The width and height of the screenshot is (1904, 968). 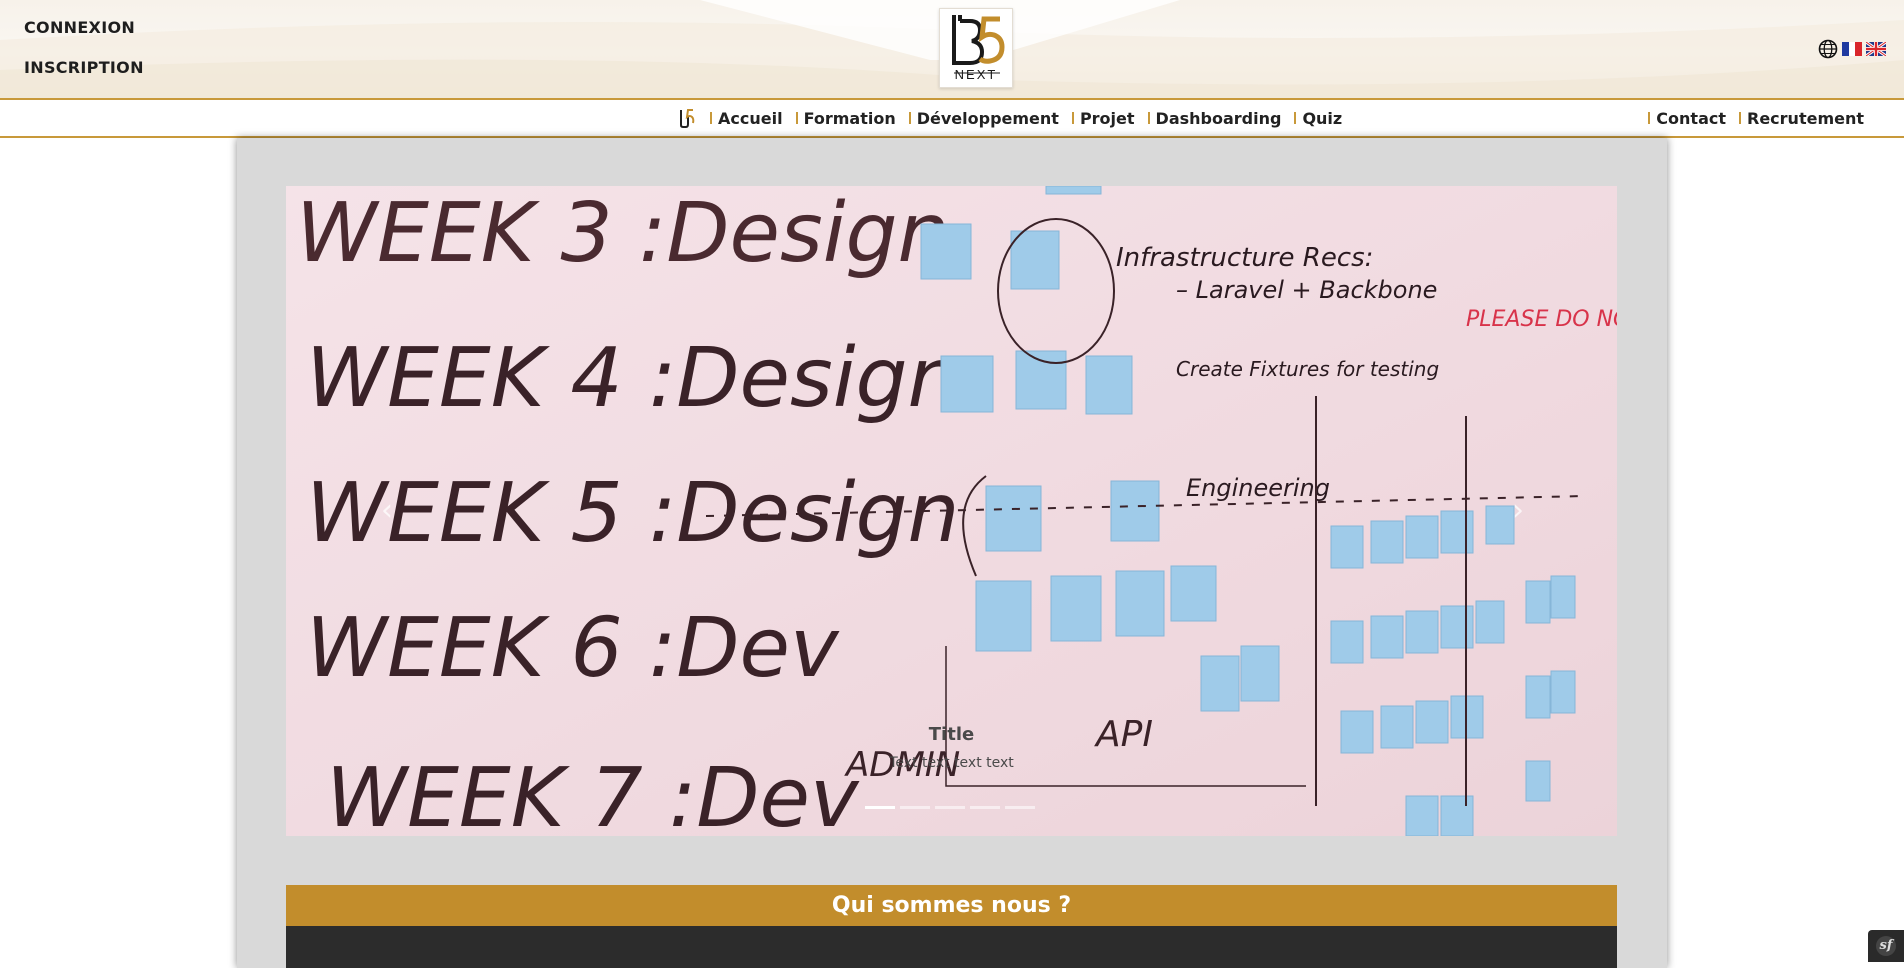 I want to click on nav-item-label: Projet, so click(x=1107, y=118).